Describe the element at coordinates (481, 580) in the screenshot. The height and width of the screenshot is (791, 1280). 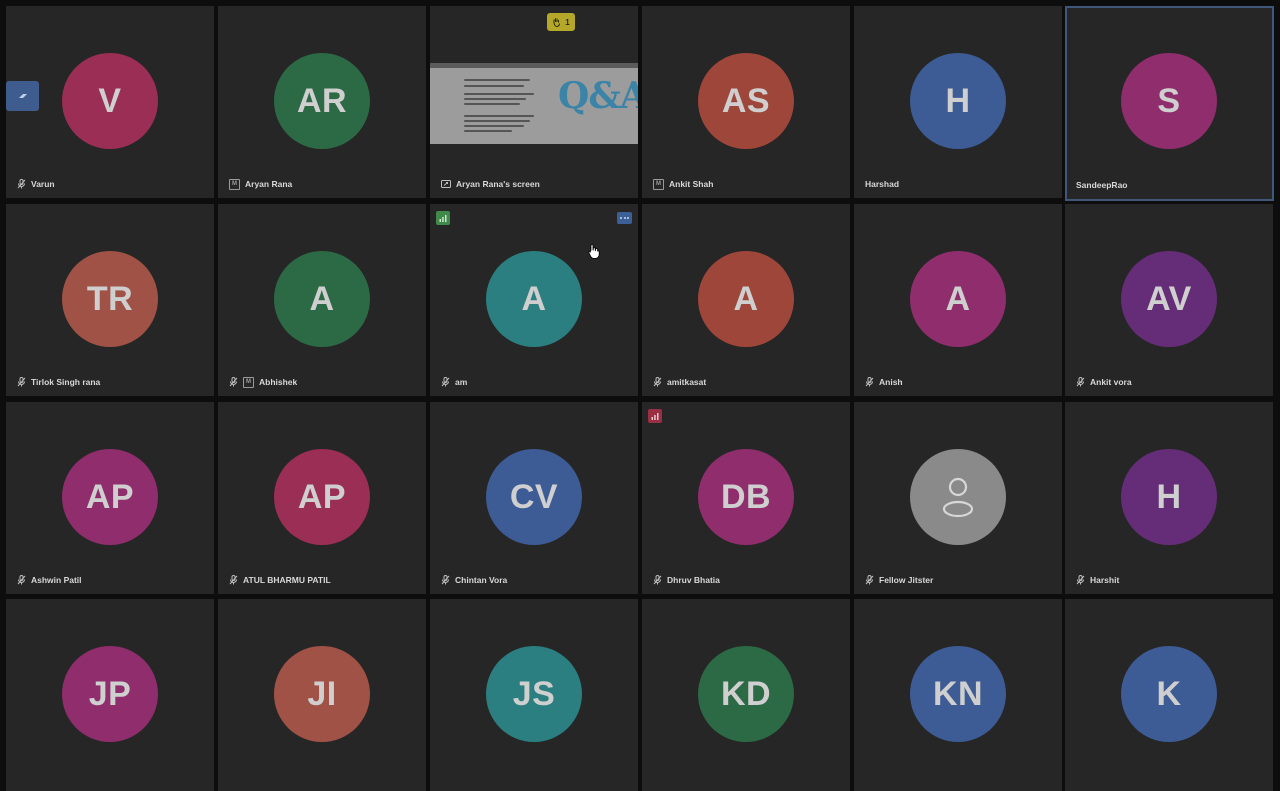
I see `participant-name: Chintan Vora` at that location.